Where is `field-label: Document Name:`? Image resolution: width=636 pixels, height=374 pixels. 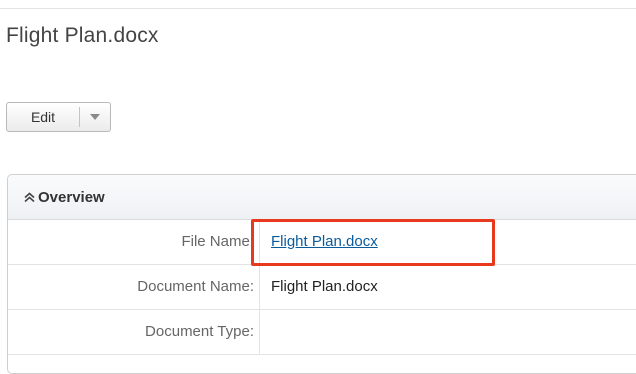
field-label: Document Name: is located at coordinates (134, 287).